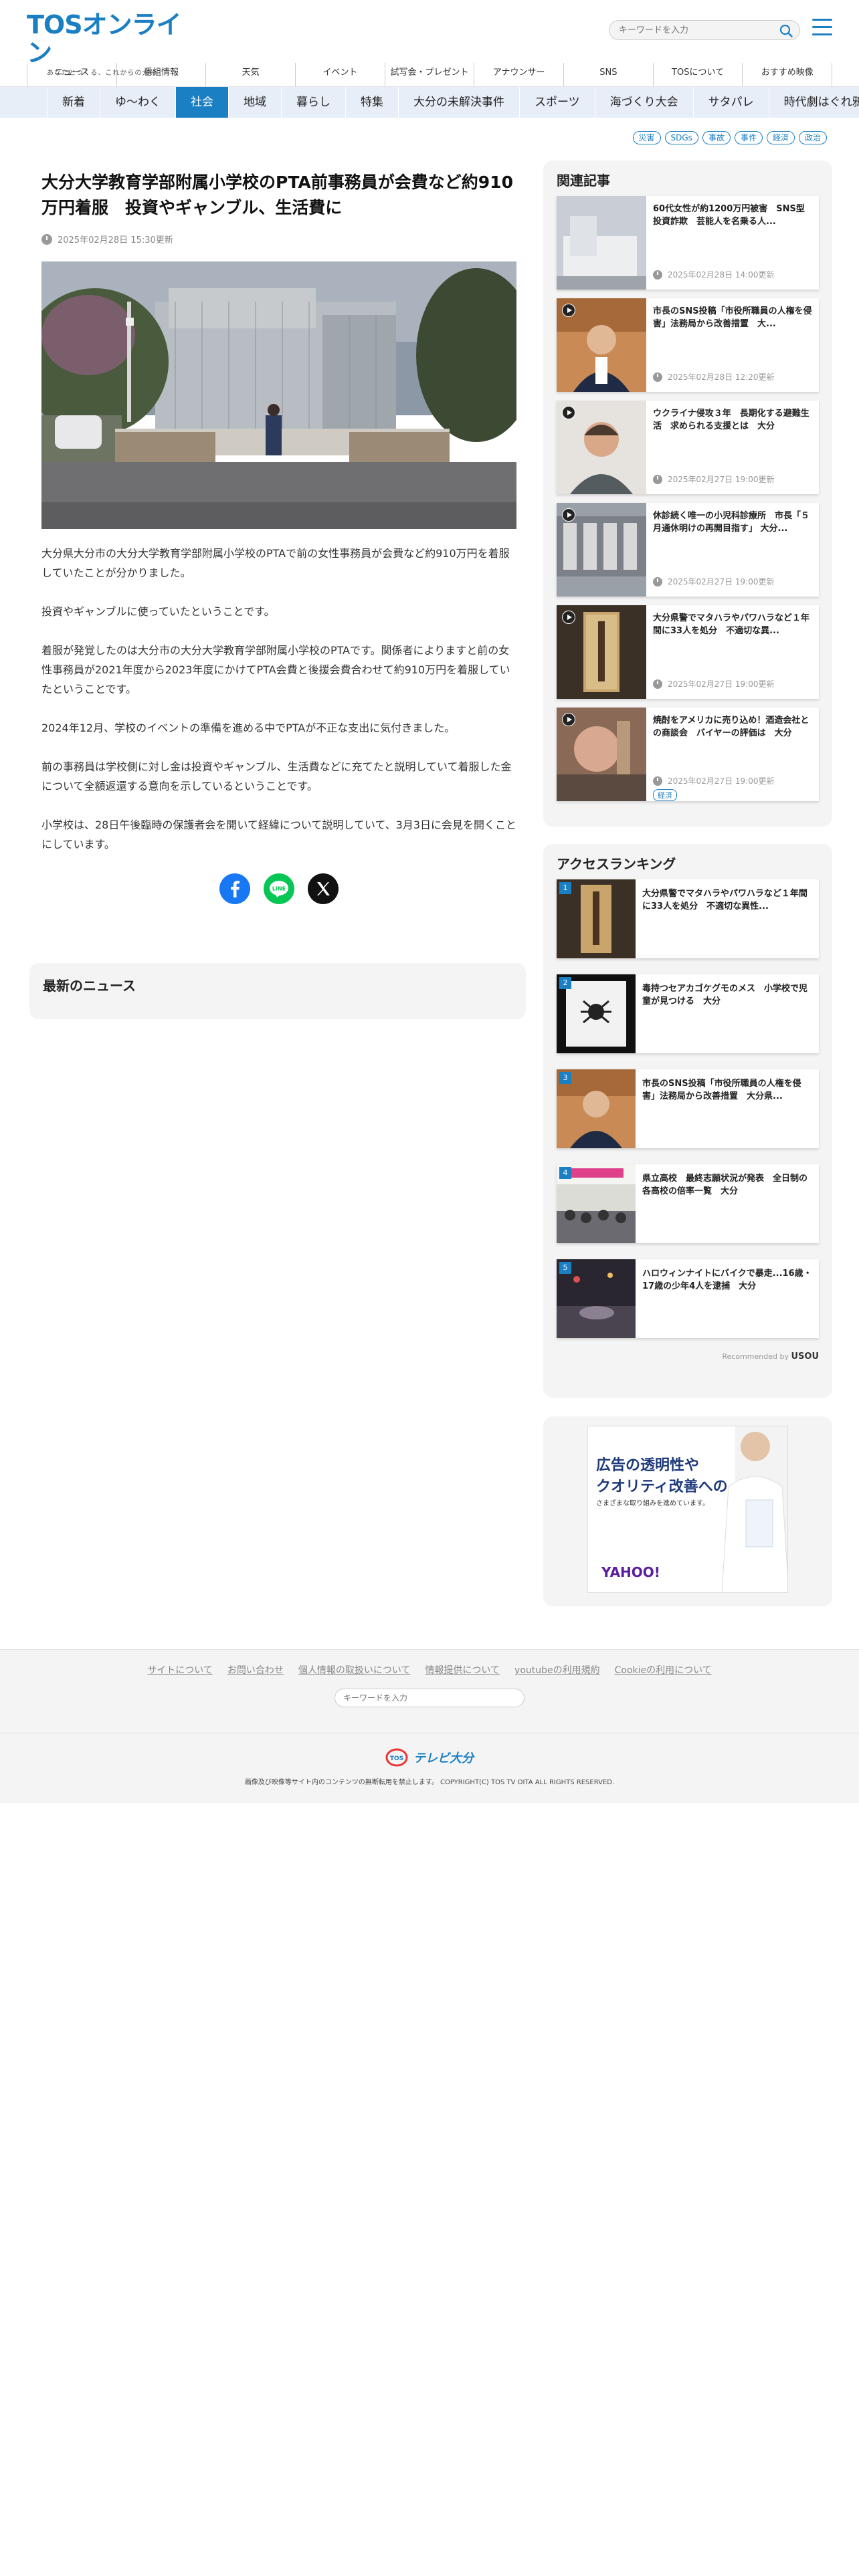 The image size is (859, 2576). Describe the element at coordinates (725, 1185) in the screenshot. I see `ranking-item-title: 県立高校 最終志願状況が発表 全日制の各高校の倍率一覧 大分` at that location.